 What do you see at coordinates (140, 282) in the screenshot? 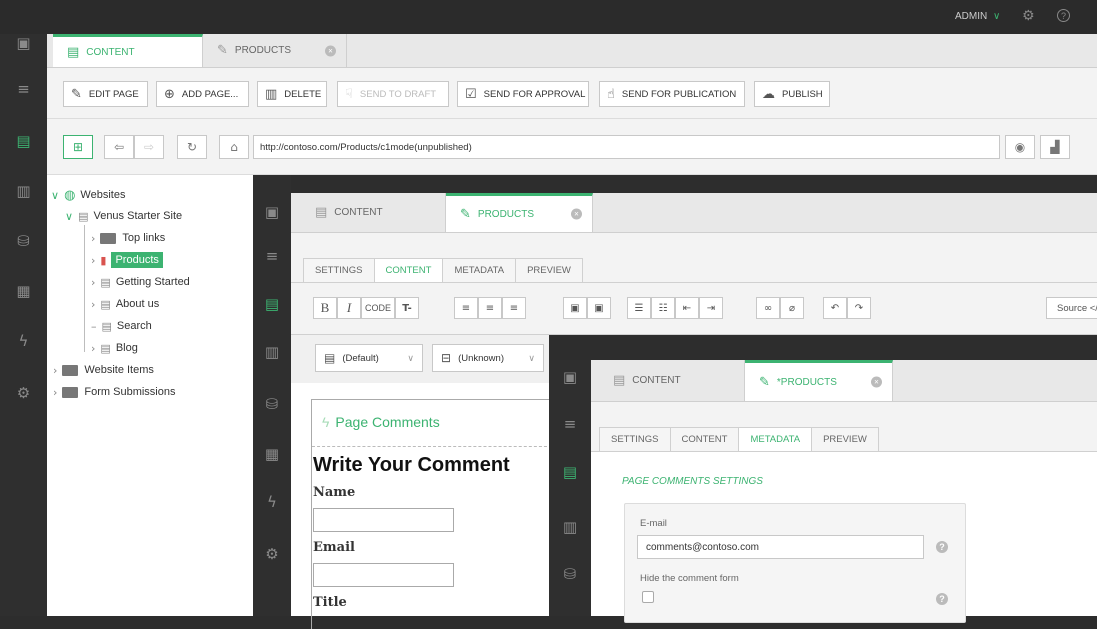
I see `tree-node-getting-started: › ▤ Getting Started` at bounding box center [140, 282].